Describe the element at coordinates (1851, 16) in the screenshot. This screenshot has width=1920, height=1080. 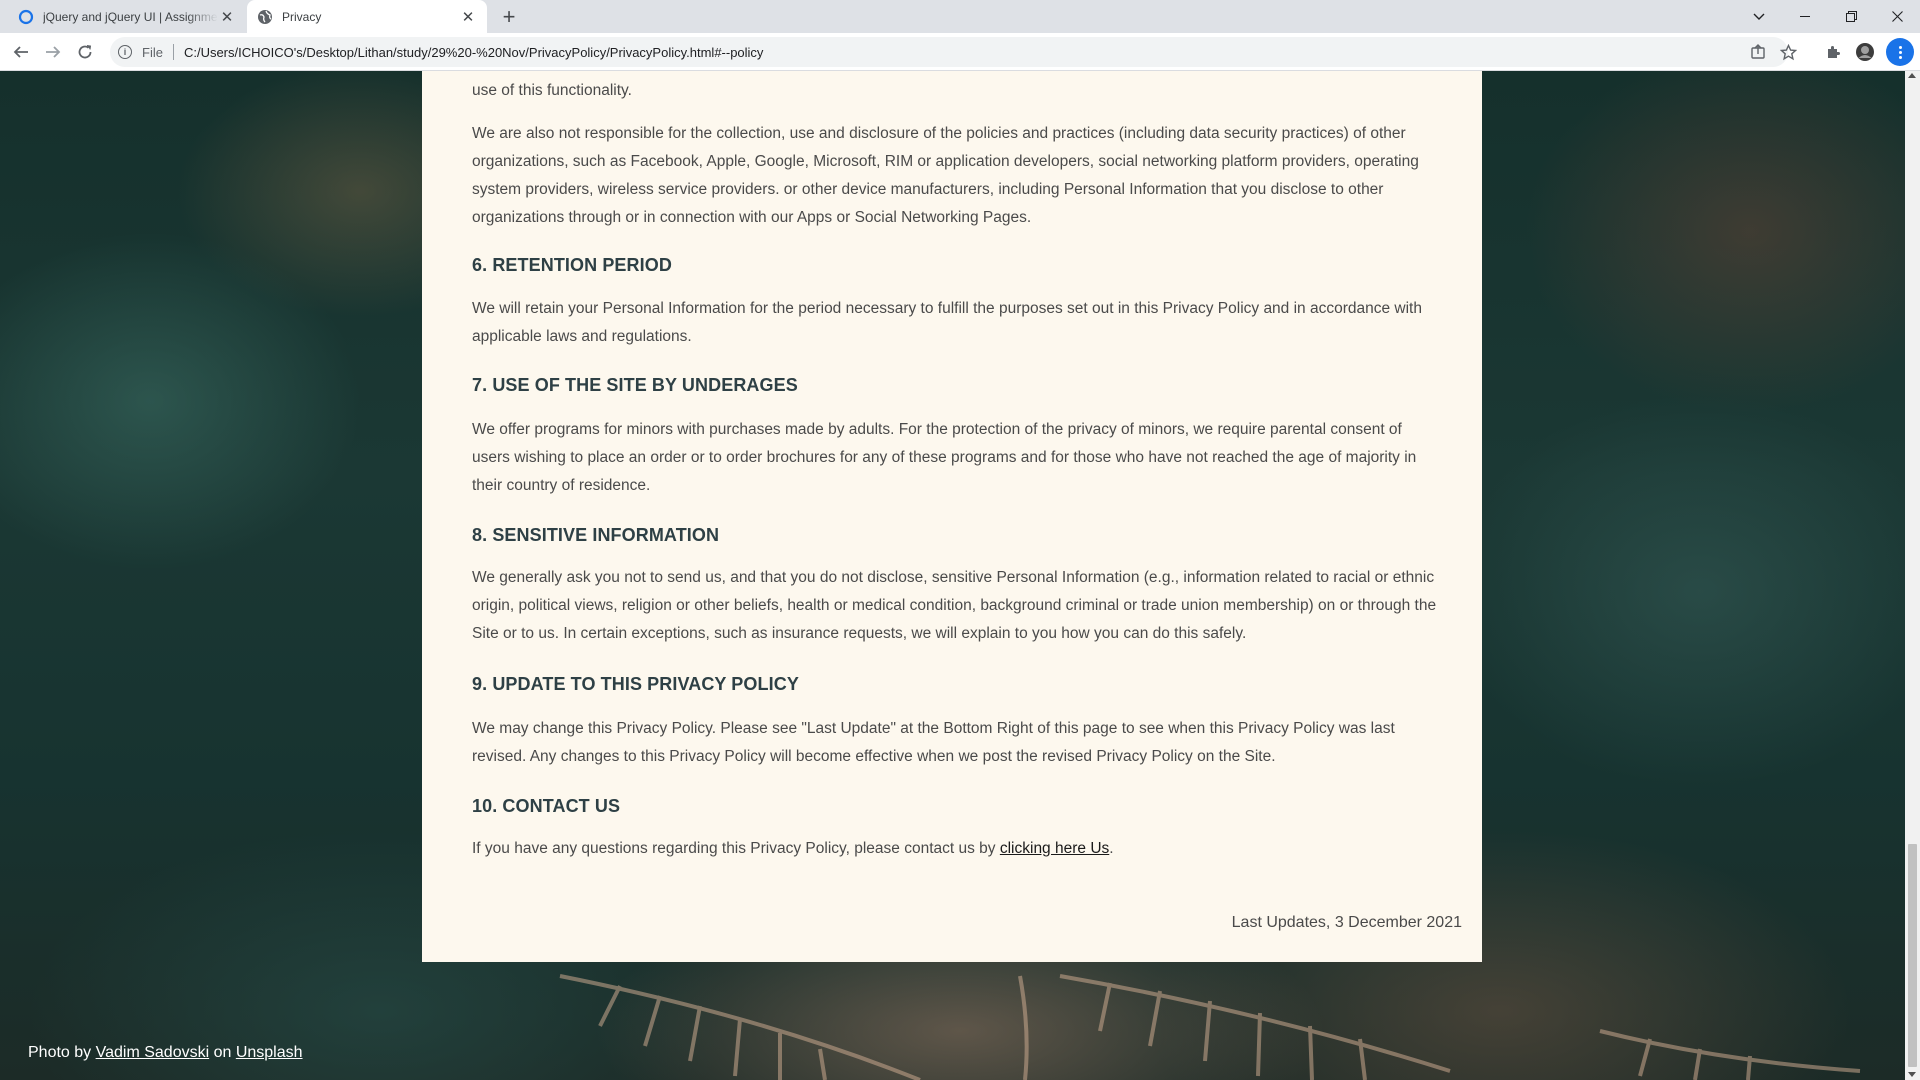
I see `restore-icon` at that location.